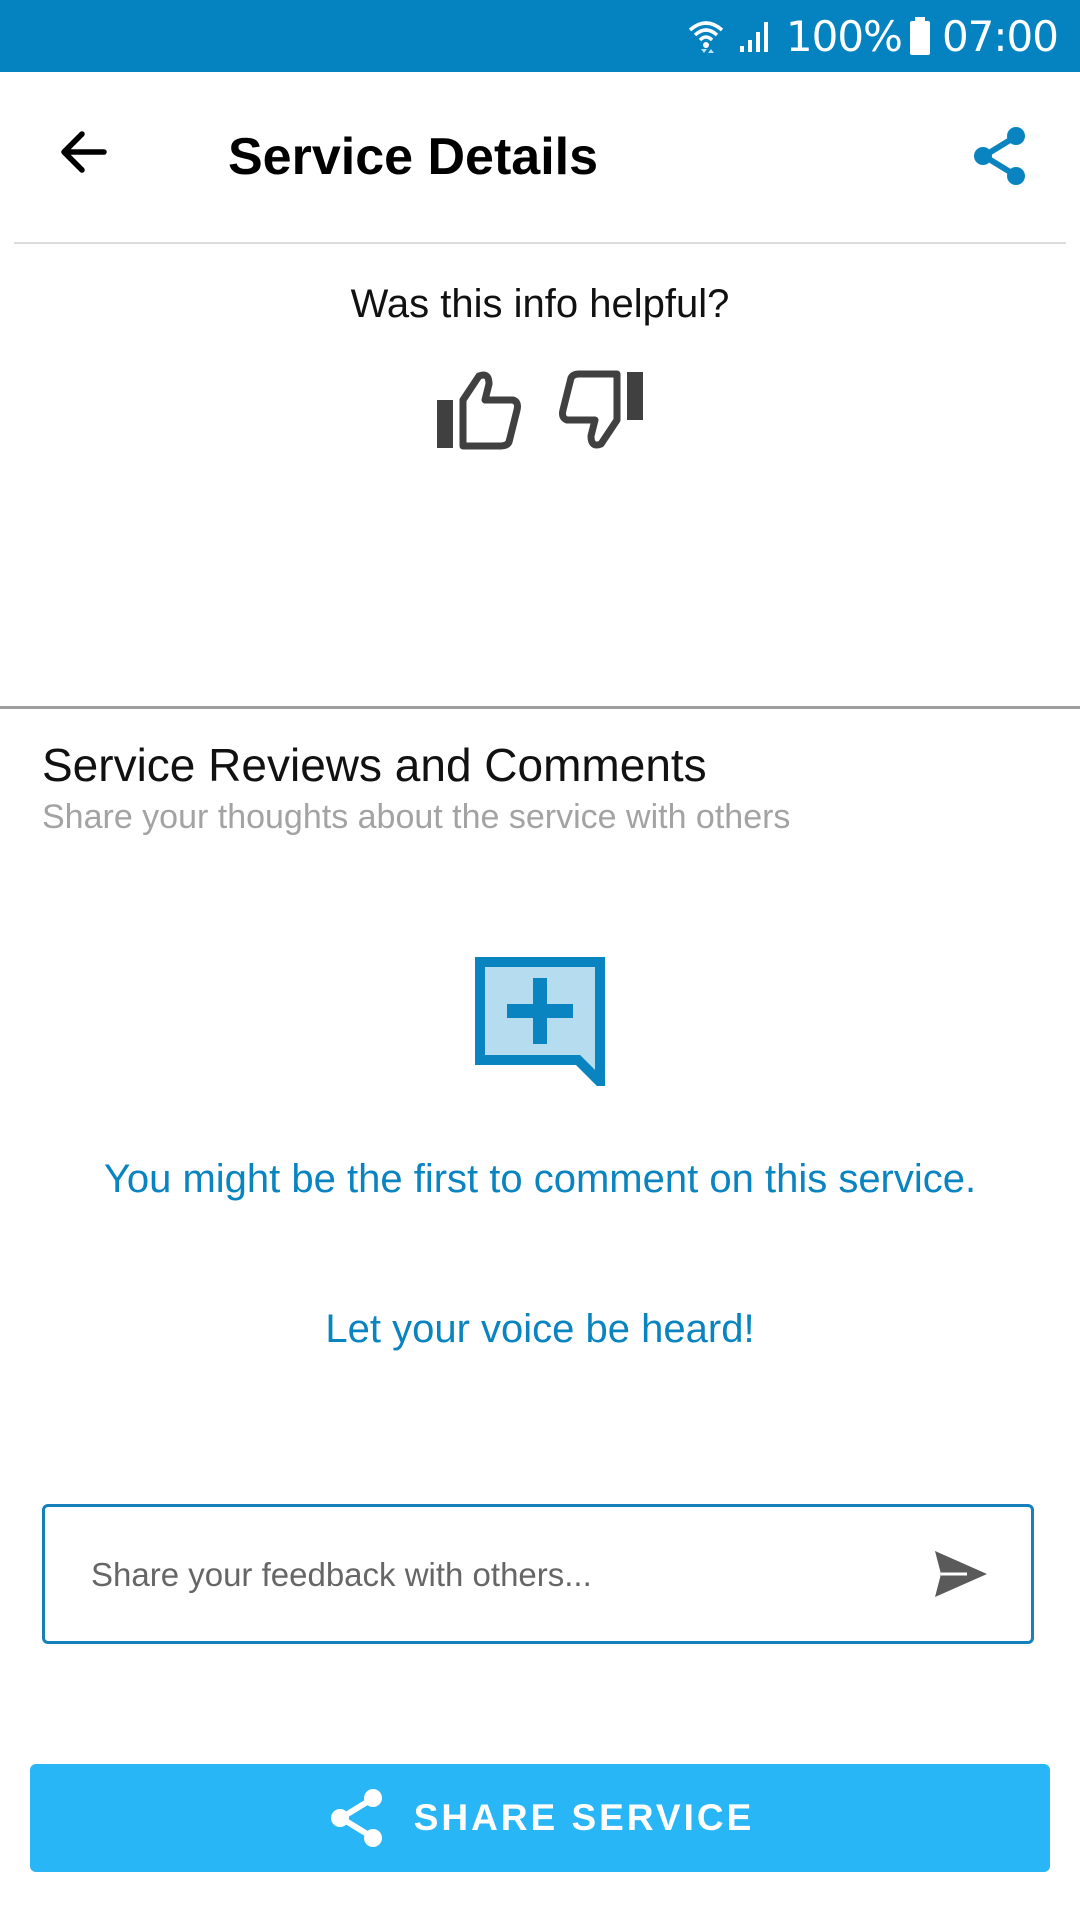  I want to click on empty-reviews-cta: Let your voice be heard!, so click(540, 1329).